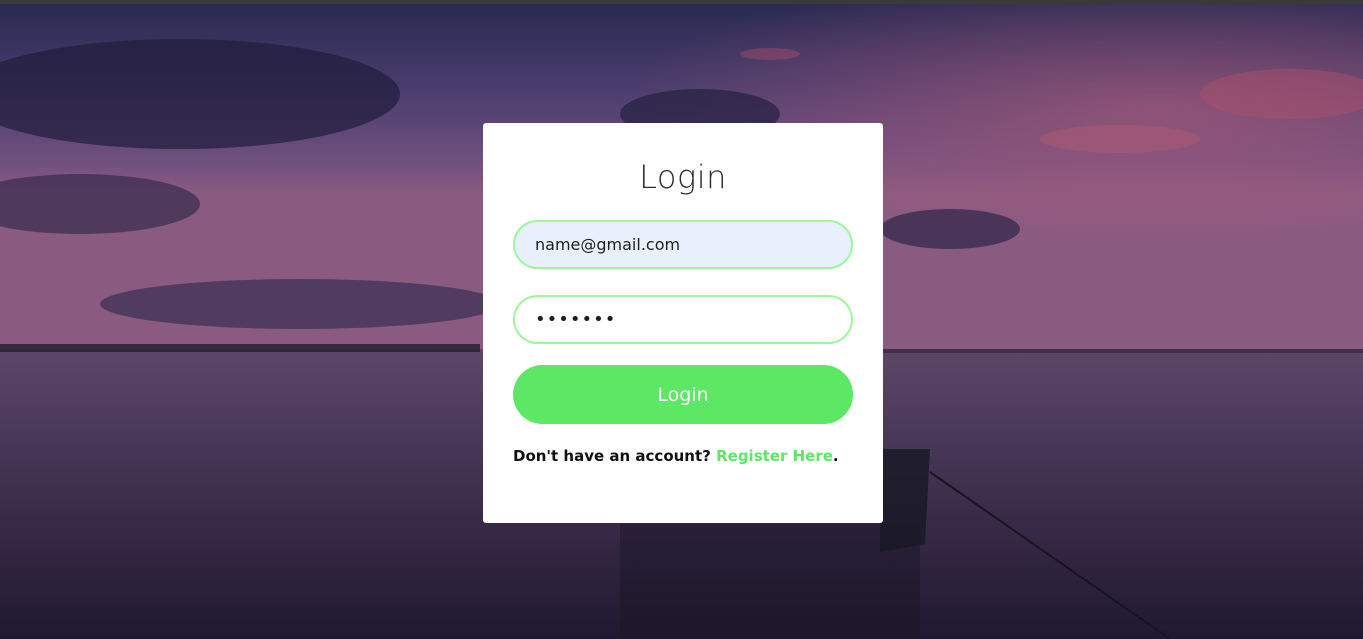  Describe the element at coordinates (683, 394) in the screenshot. I see `login-button: Login` at that location.